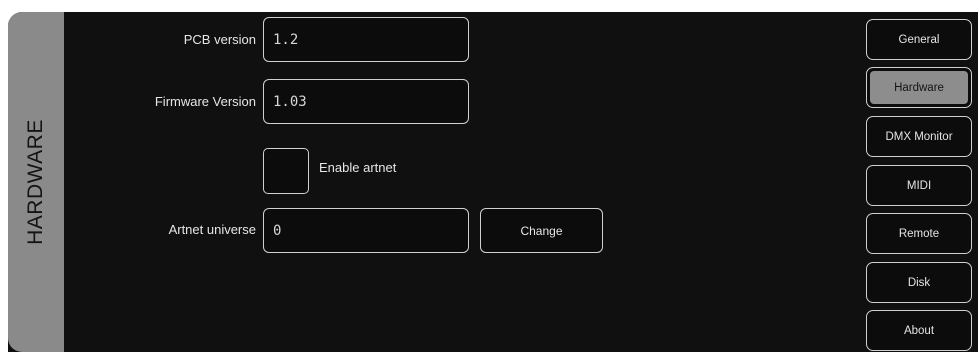 This screenshot has height=352, width=978. I want to click on pcb-version-field: 1.2, so click(366, 39).